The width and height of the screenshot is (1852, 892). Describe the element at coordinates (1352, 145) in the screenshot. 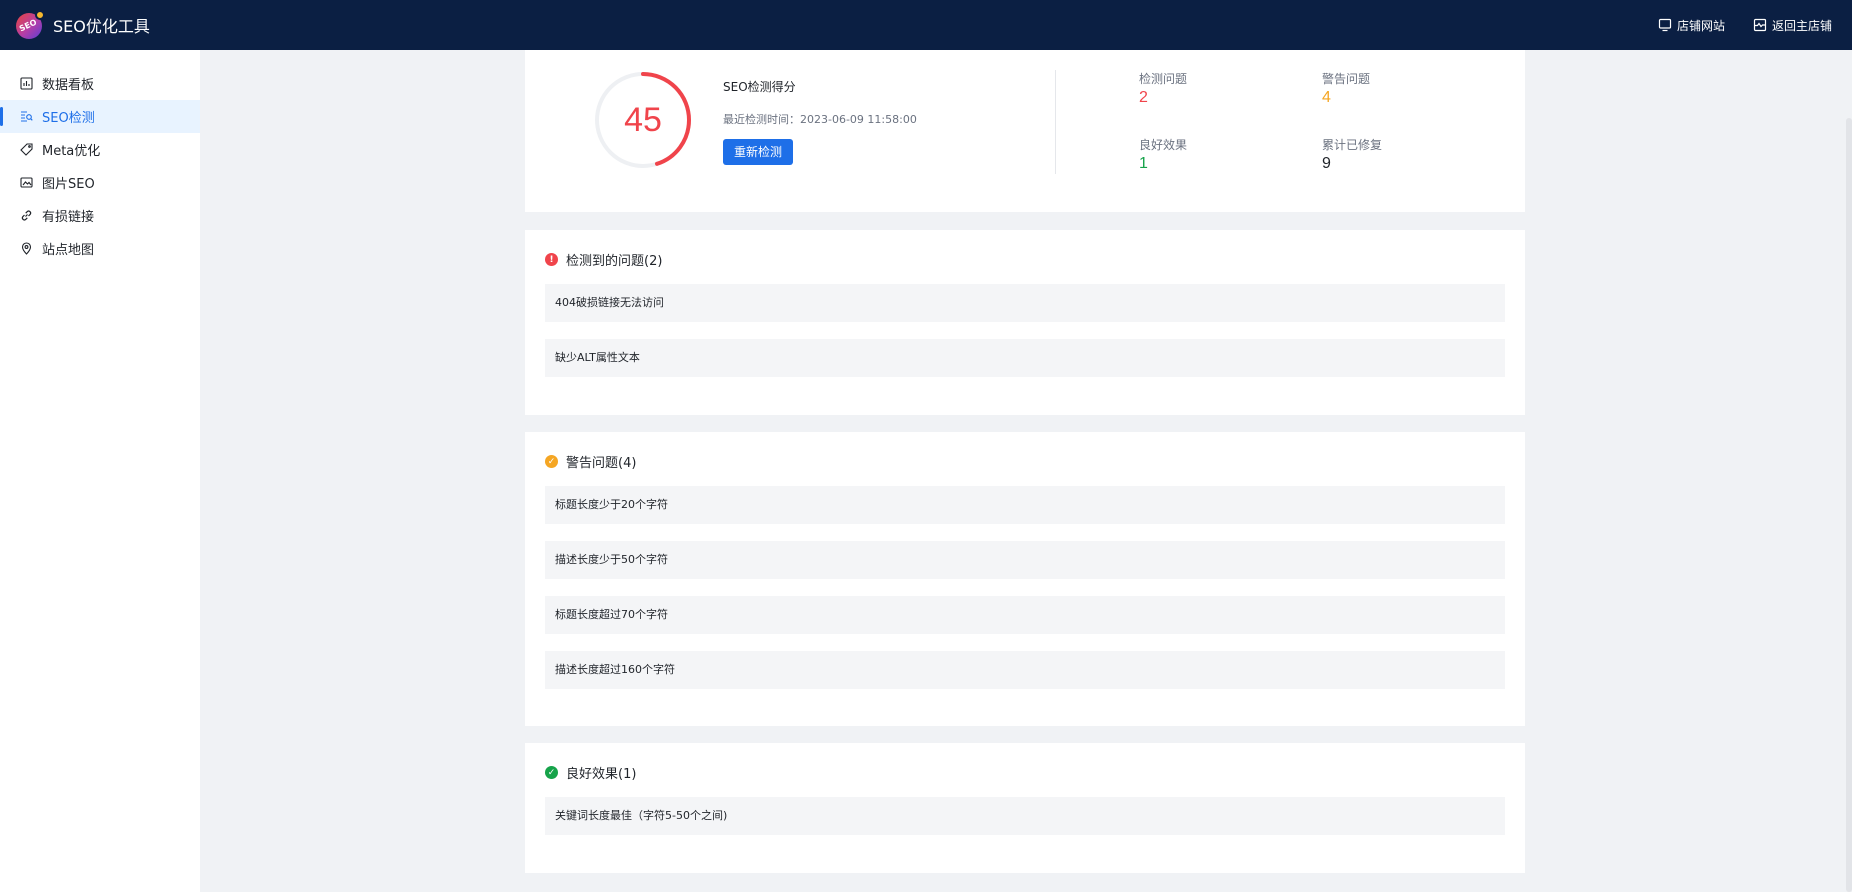

I see `stat-label: 累计已修复` at that location.